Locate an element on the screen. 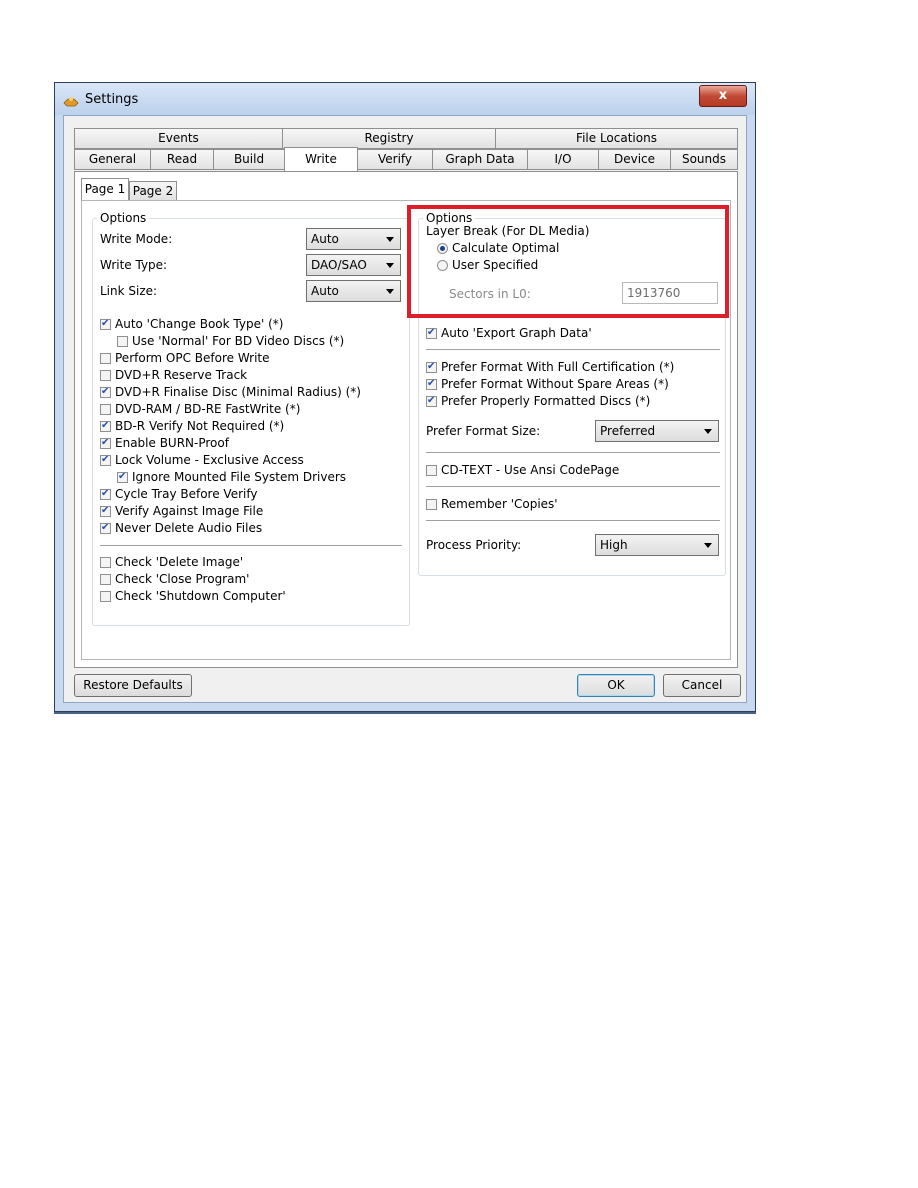 This screenshot has height=1188, width=918. check-remember-copies: Remember 'Copies' is located at coordinates (492, 504).